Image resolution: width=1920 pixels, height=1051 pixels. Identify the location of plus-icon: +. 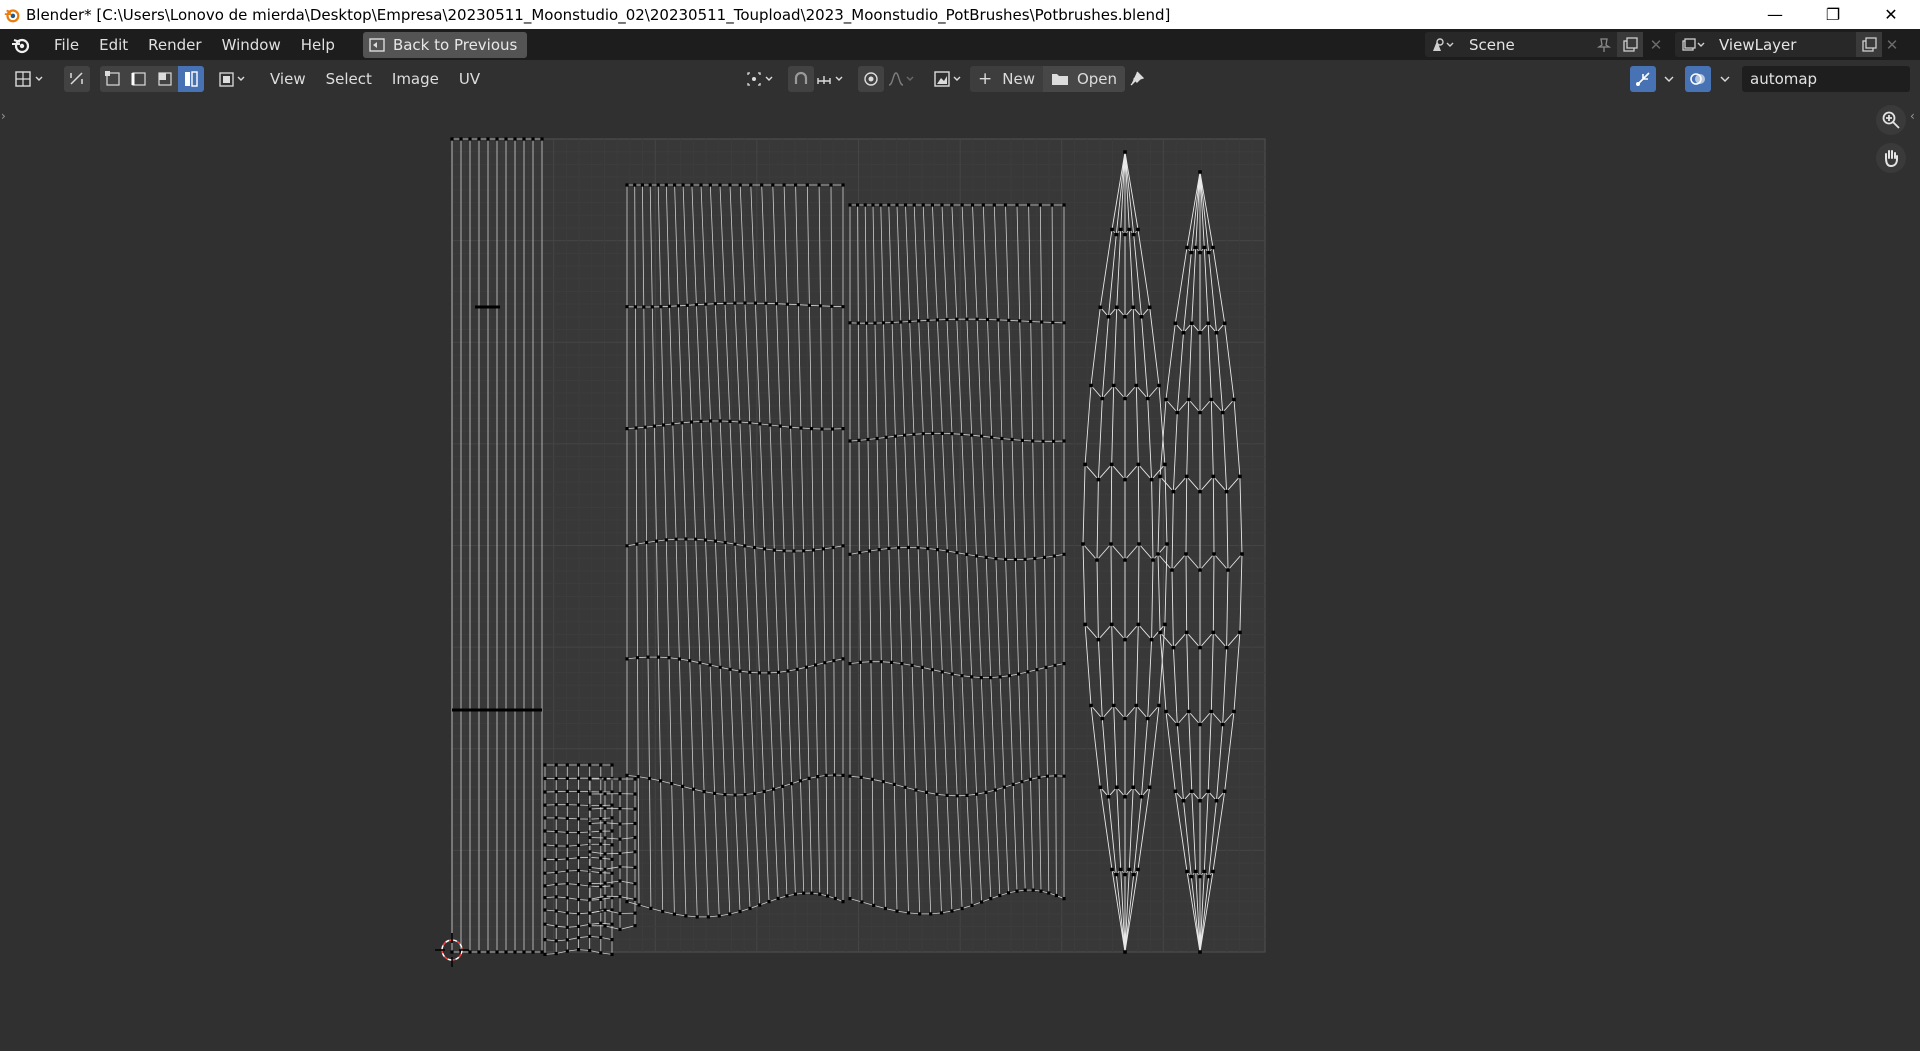
(985, 79).